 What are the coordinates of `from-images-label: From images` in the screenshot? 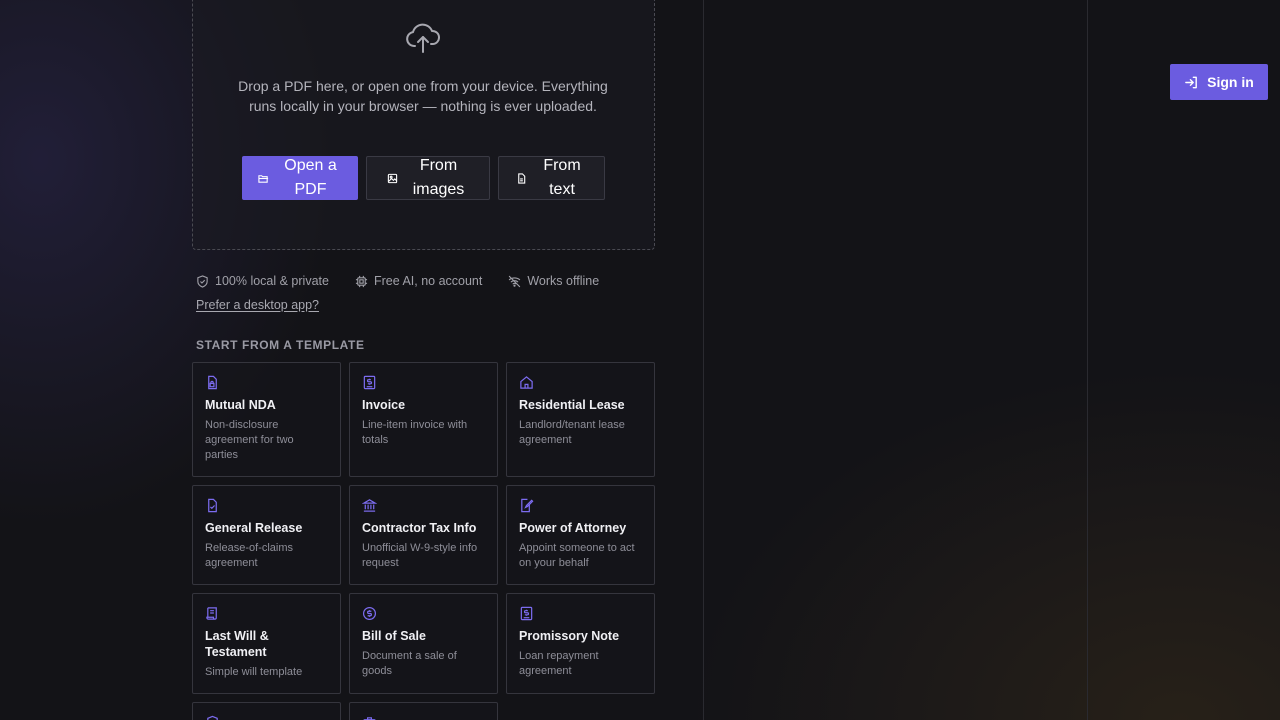 It's located at (438, 177).